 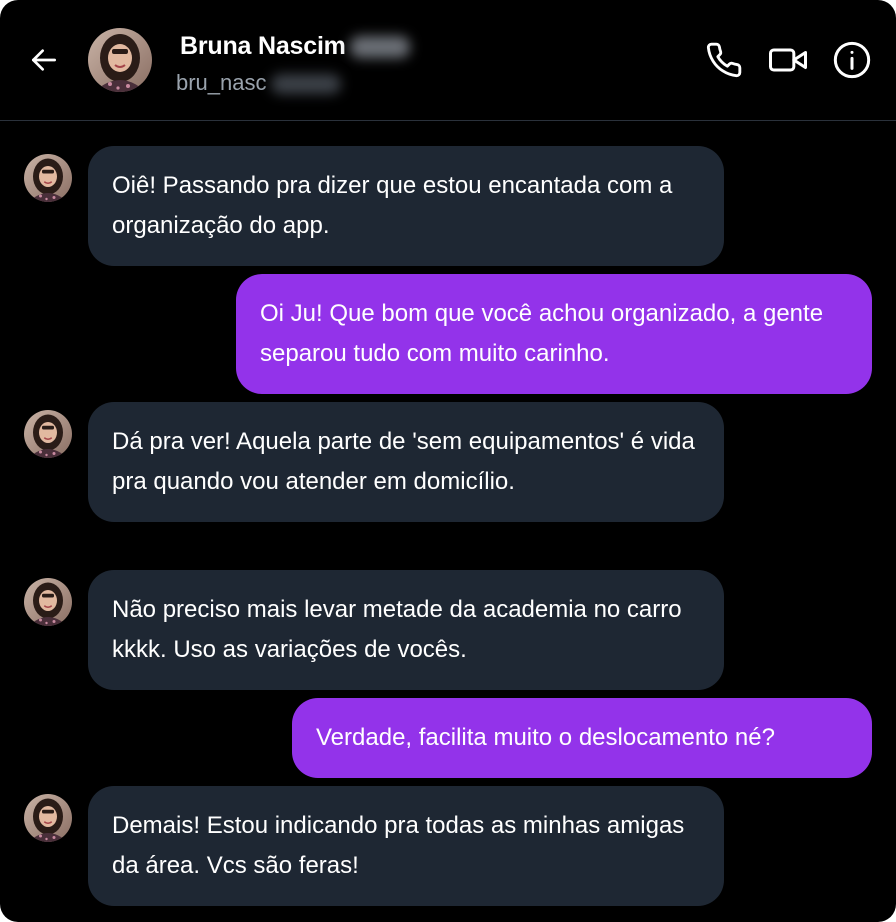 What do you see at coordinates (263, 46) in the screenshot?
I see `contact-name-text: Bruna Nascim` at bounding box center [263, 46].